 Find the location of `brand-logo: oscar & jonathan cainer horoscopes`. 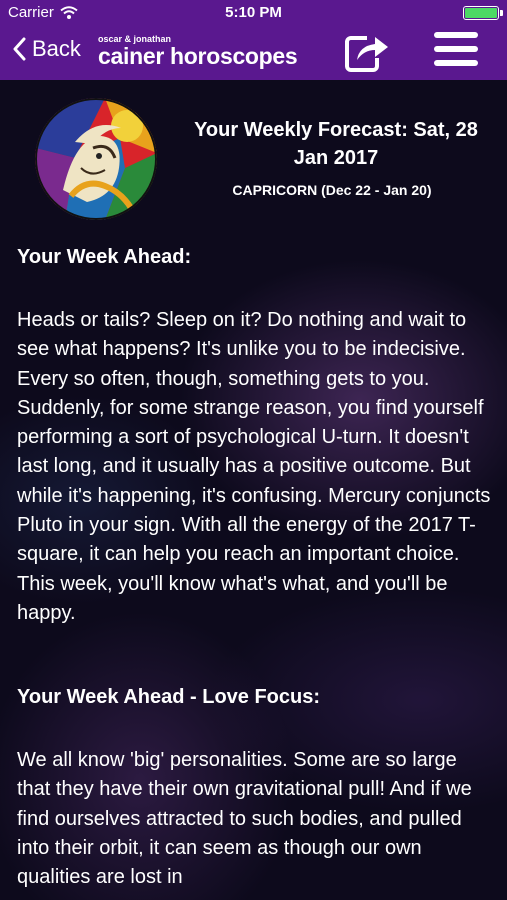

brand-logo: oscar & jonathan cainer horoscopes is located at coordinates (198, 52).